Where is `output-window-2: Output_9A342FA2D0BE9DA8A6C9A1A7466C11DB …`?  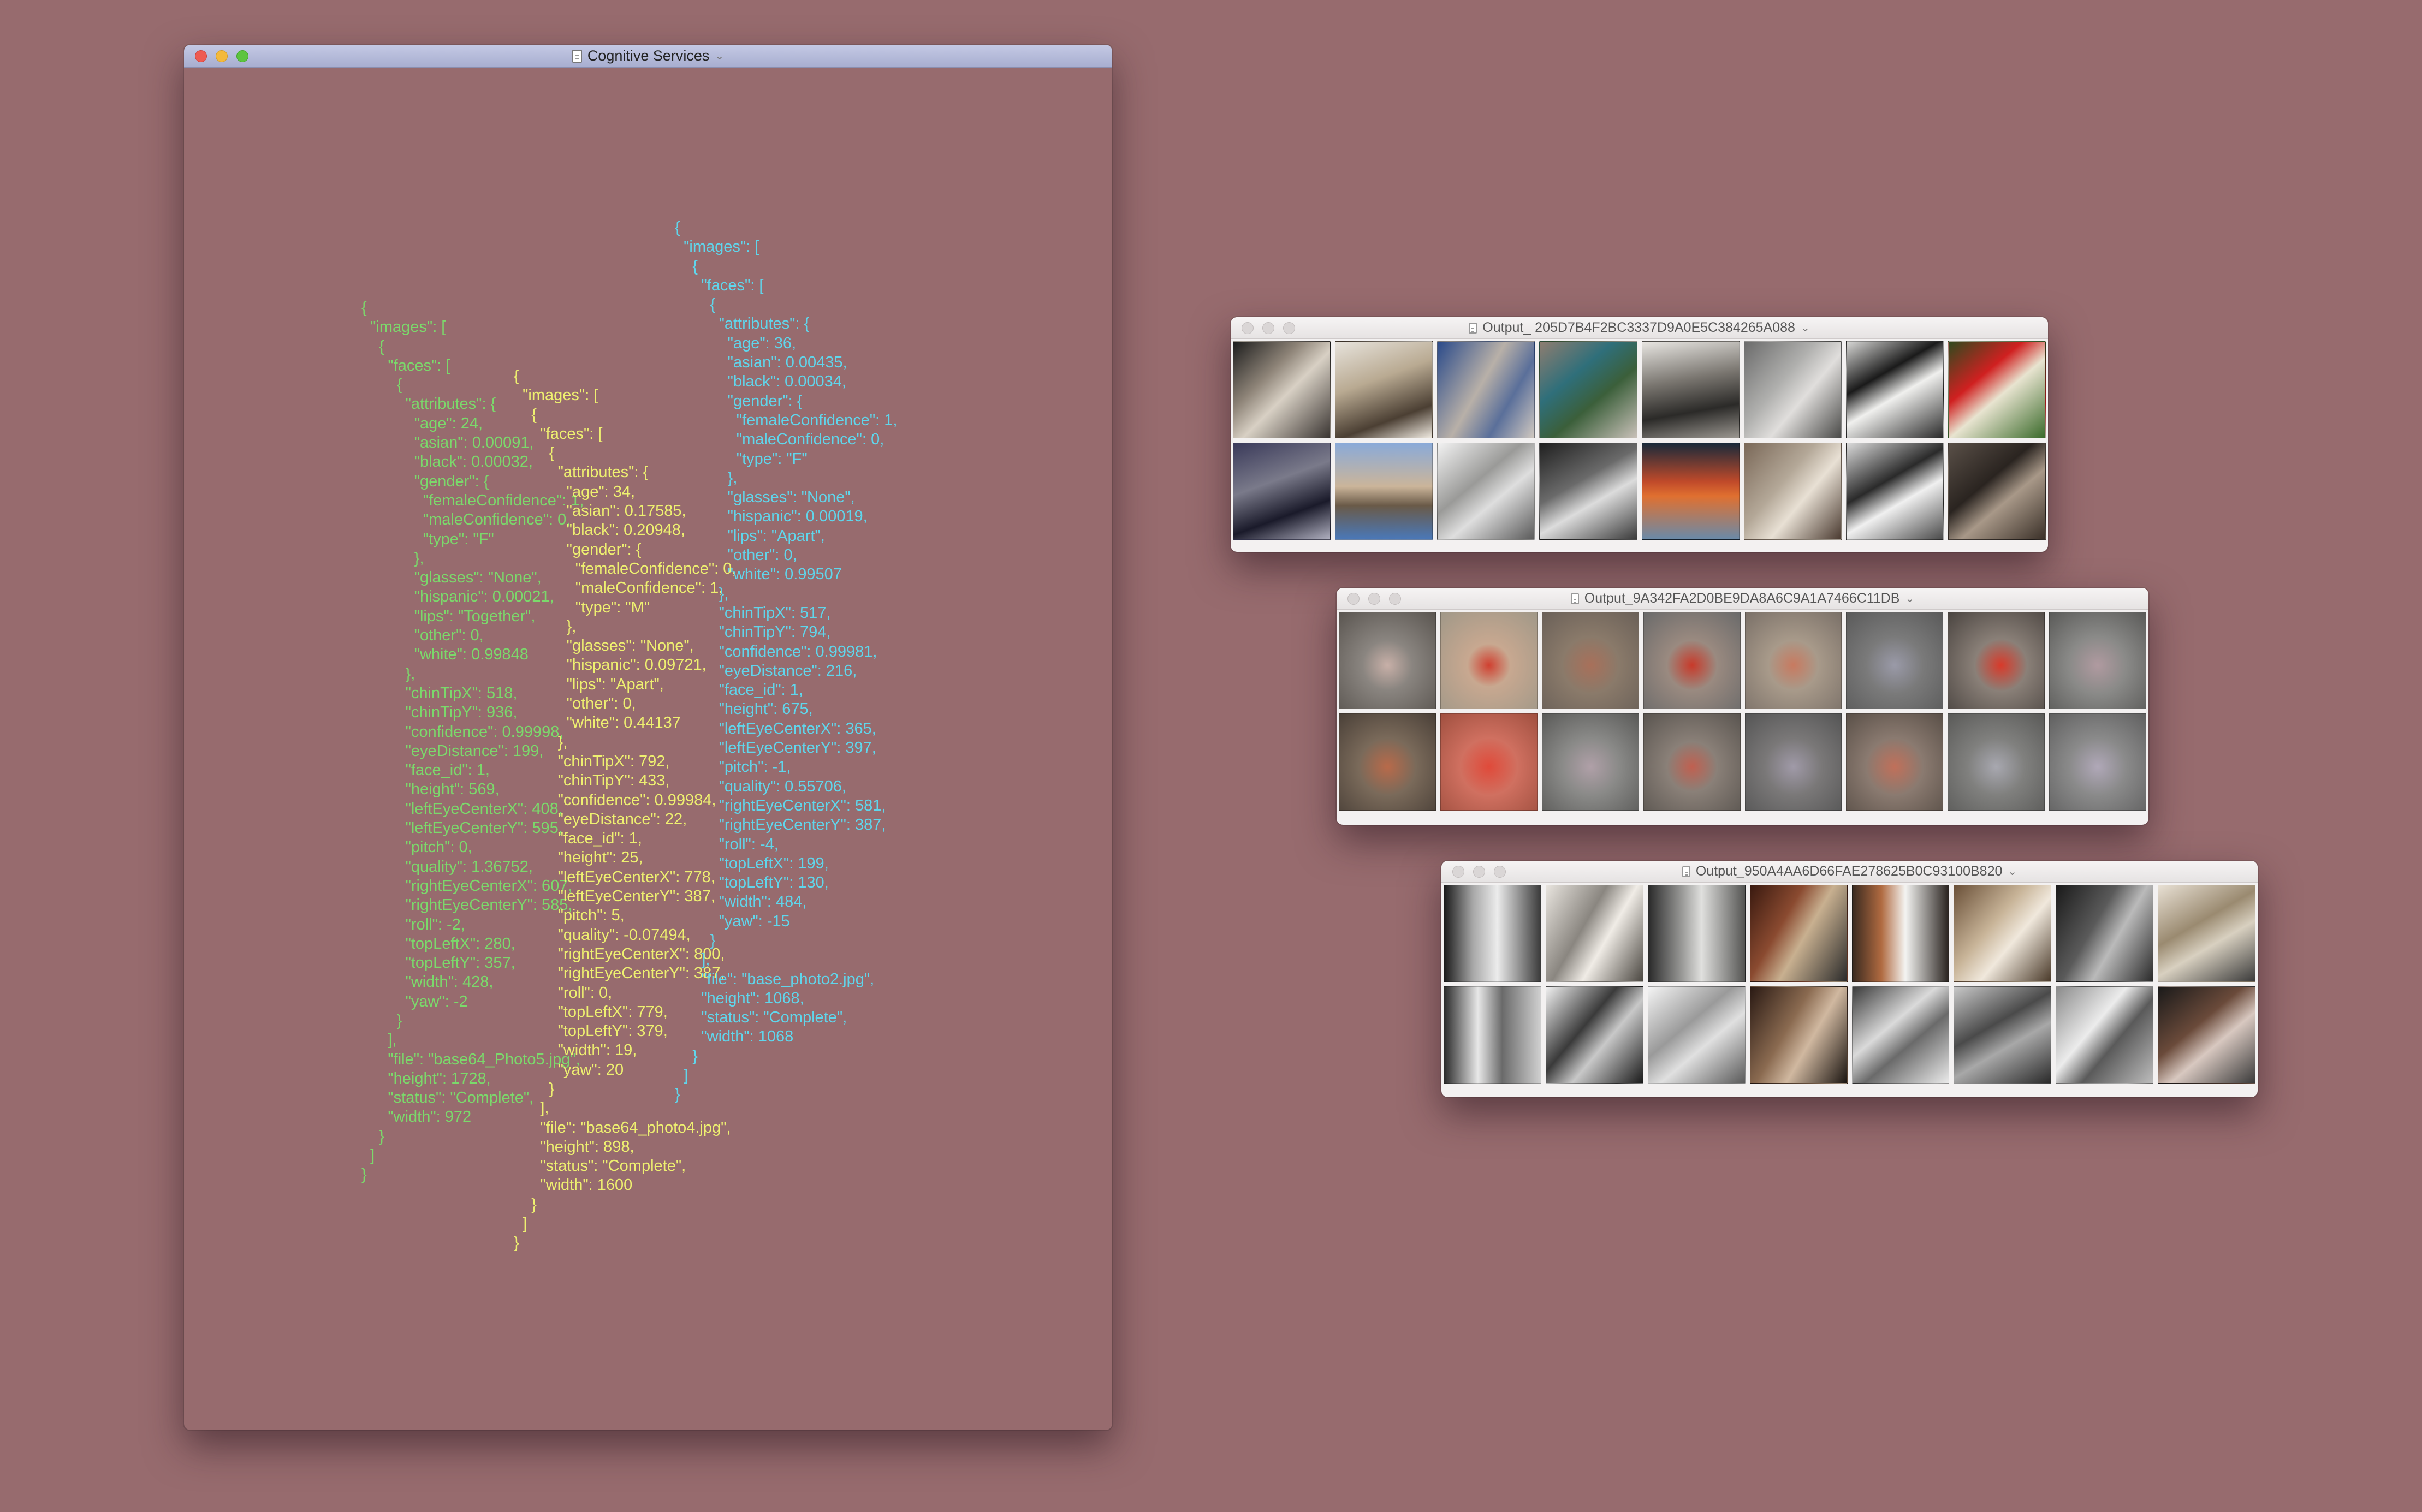 output-window-2: Output_9A342FA2D0BE9DA8A6C9A1A7466C11DB … is located at coordinates (1742, 706).